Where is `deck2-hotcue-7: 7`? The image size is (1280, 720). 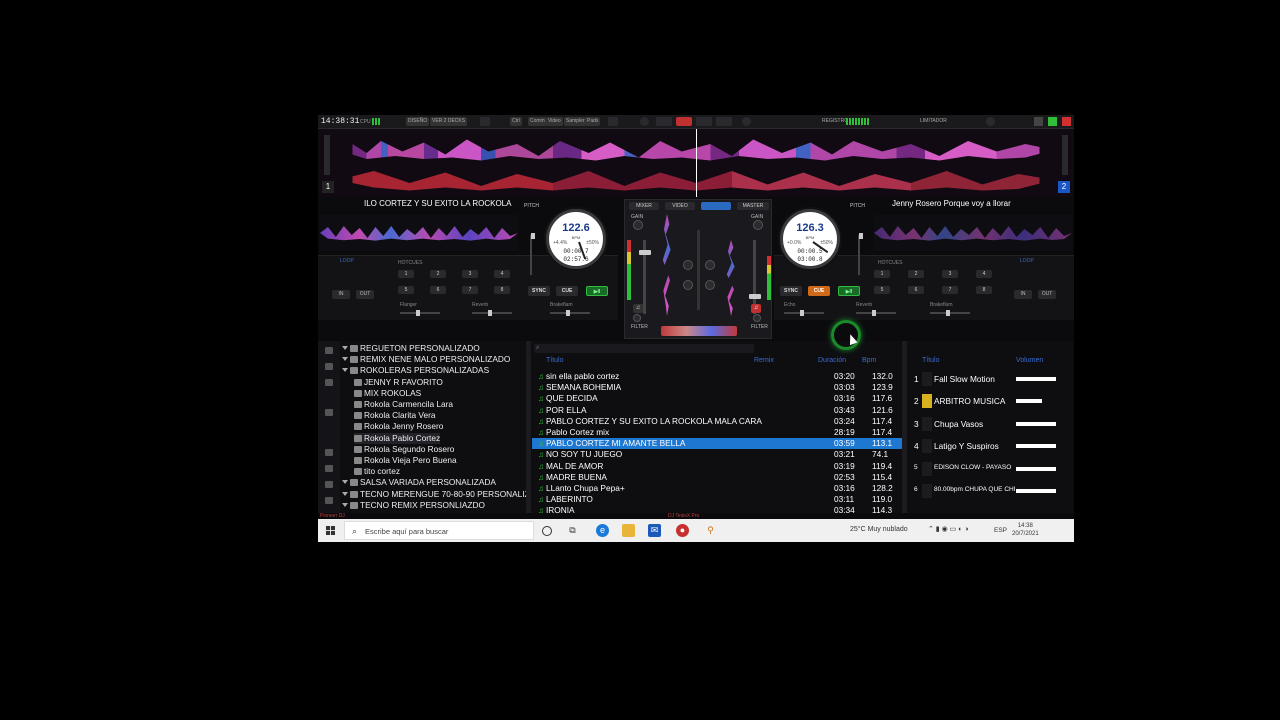 deck2-hotcue-7: 7 is located at coordinates (950, 290).